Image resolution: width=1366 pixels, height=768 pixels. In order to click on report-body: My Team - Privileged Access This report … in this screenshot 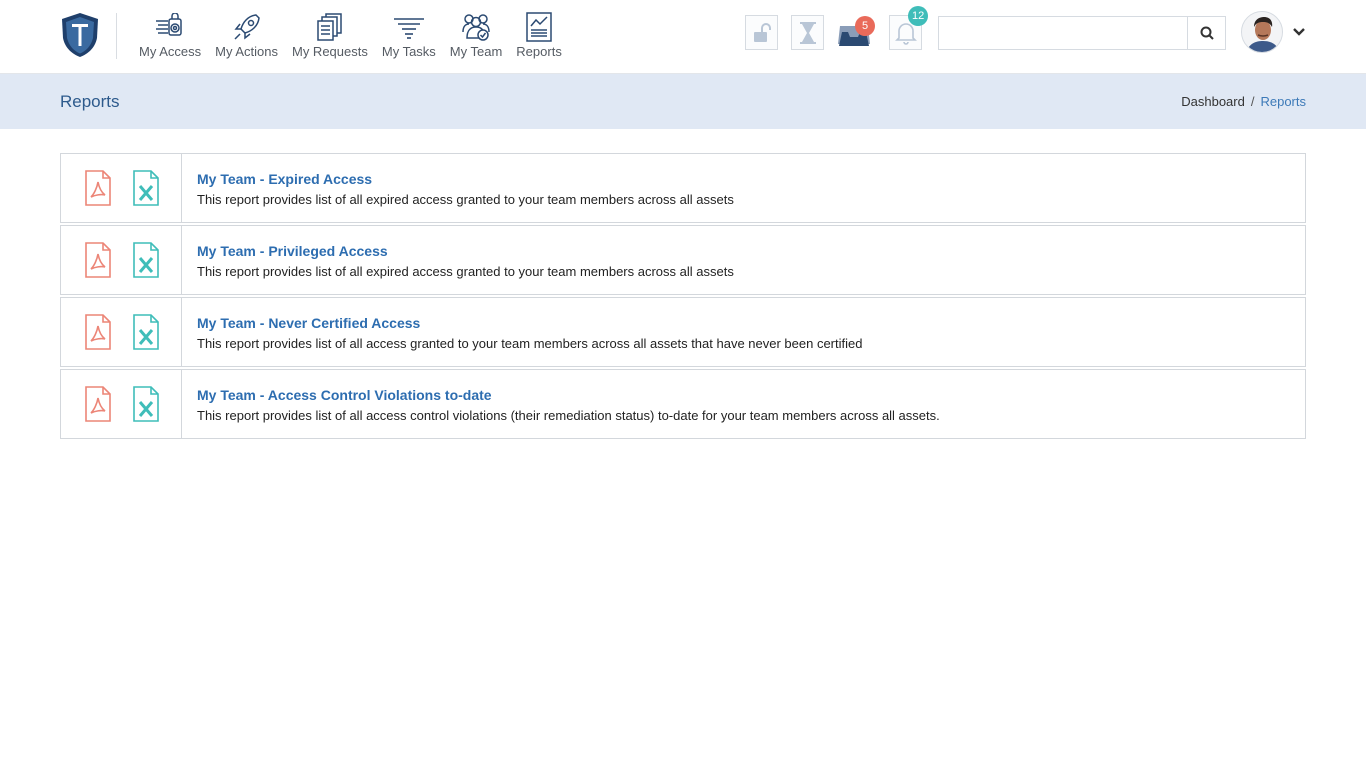, I will do `click(458, 260)`.